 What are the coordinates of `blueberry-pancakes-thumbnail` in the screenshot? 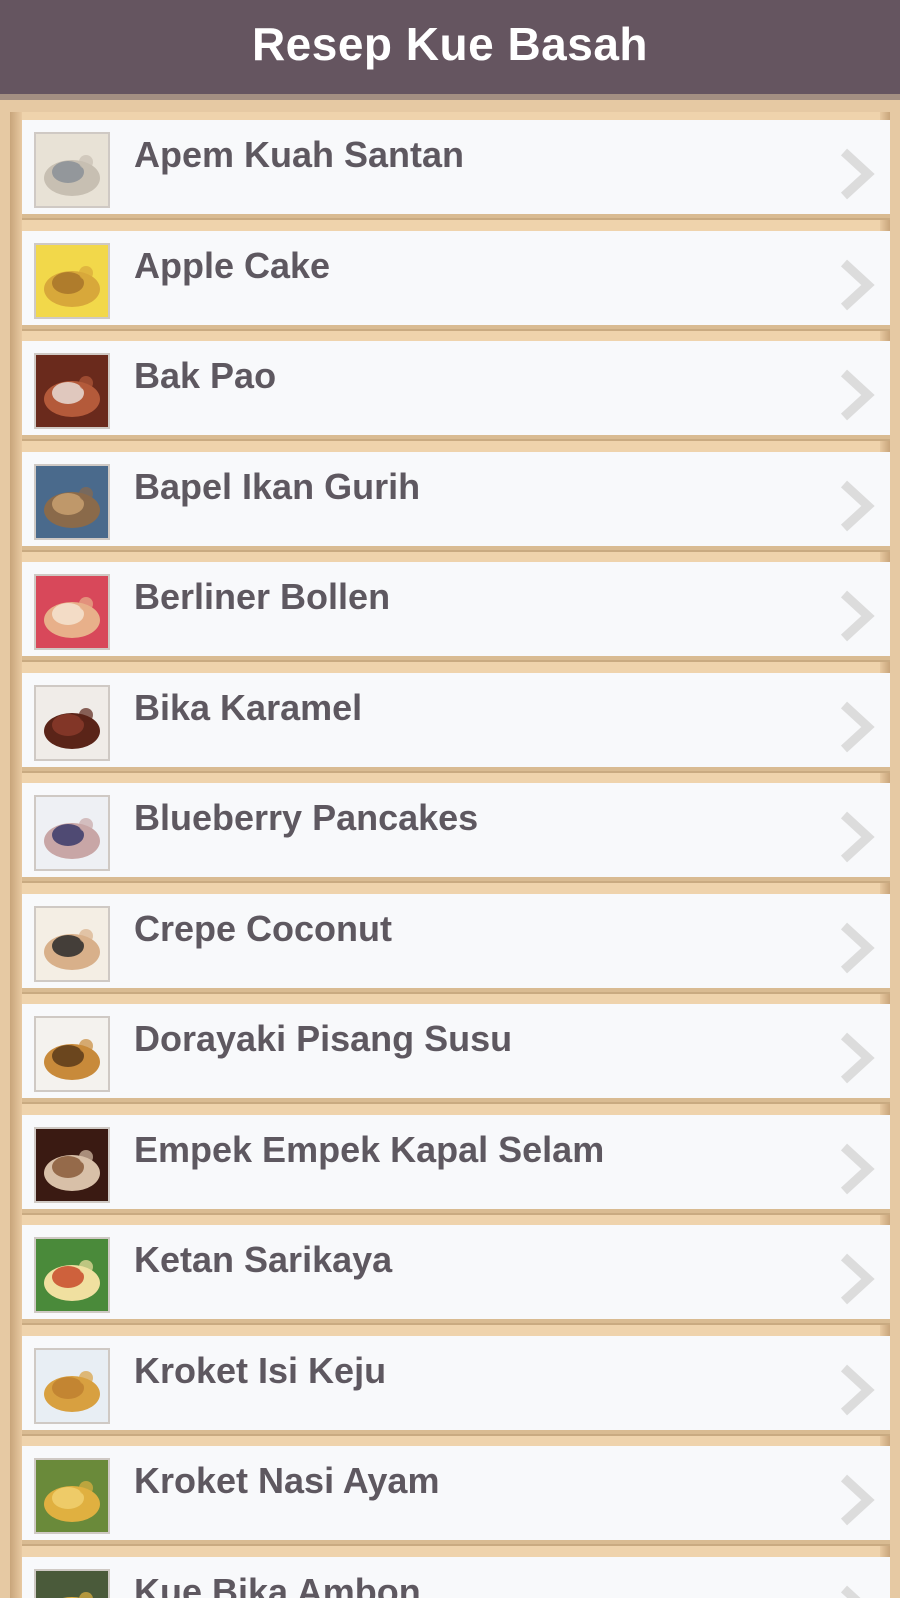 It's located at (72, 833).